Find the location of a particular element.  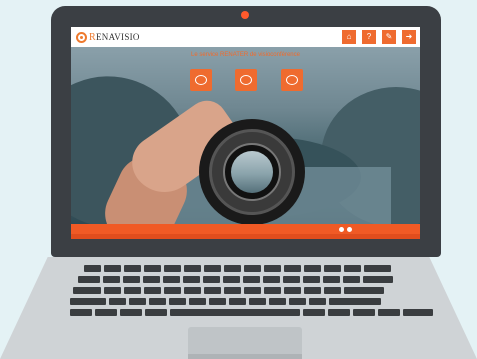

social-links is located at coordinates (345, 229).